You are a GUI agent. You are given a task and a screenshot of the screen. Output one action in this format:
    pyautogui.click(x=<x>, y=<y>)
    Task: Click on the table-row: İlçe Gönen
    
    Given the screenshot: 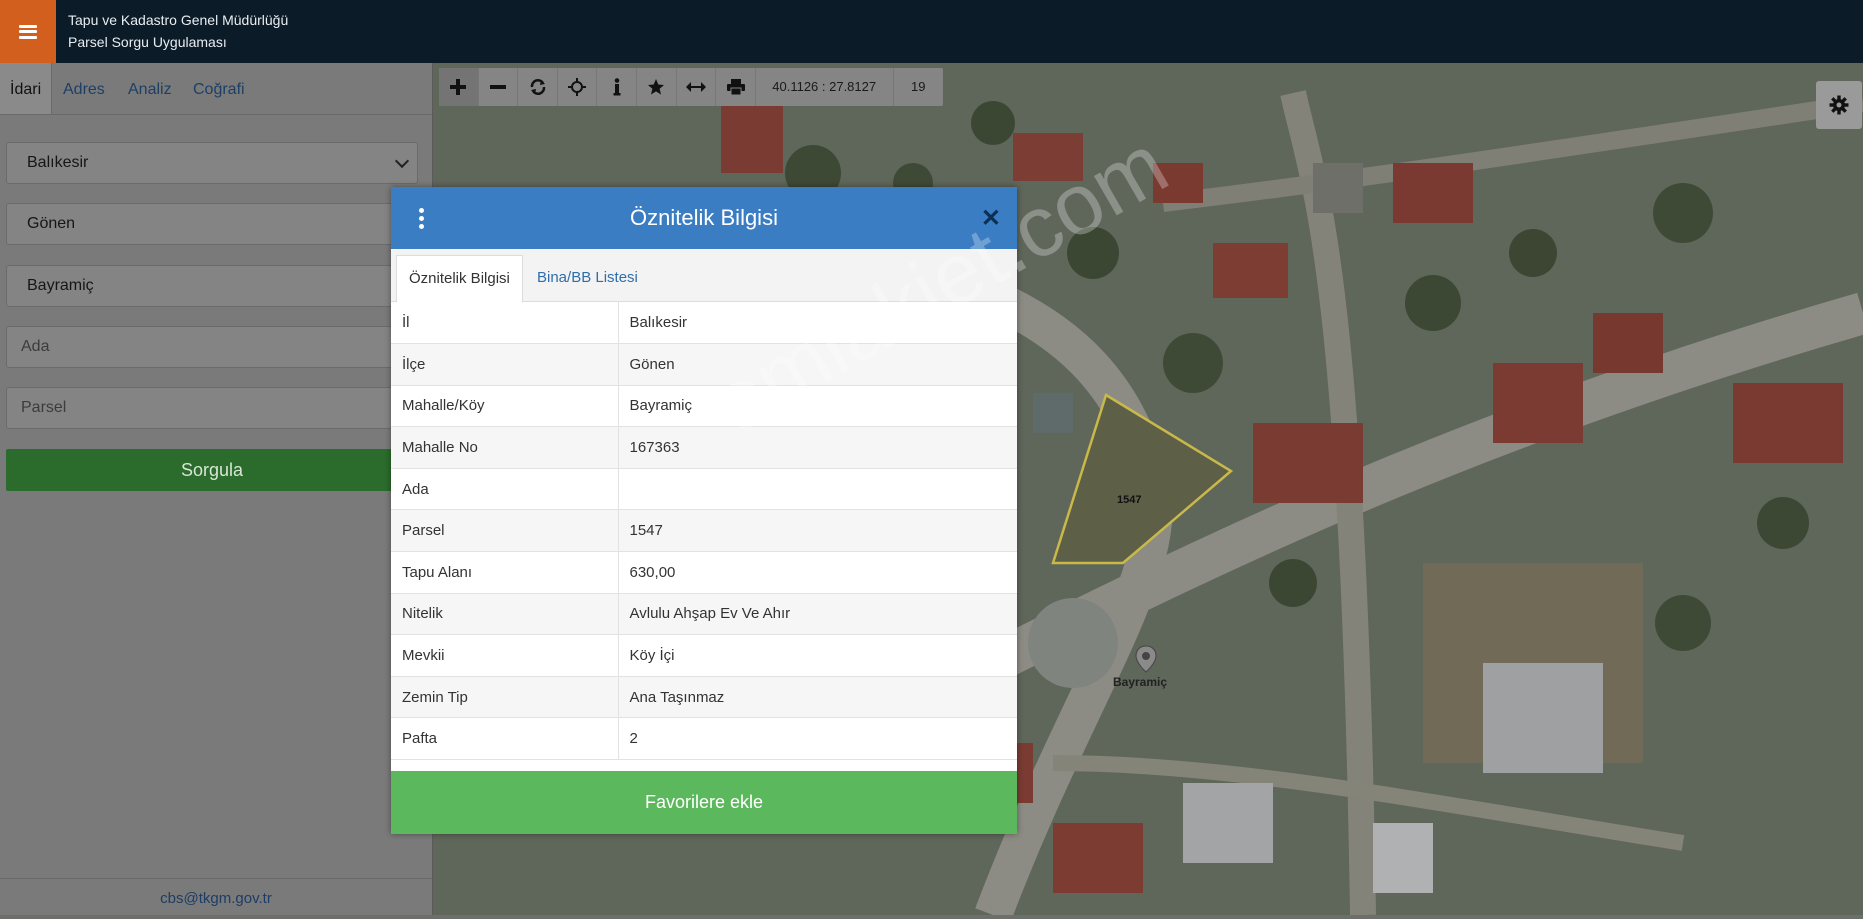 What is the action you would take?
    pyautogui.click(x=704, y=364)
    